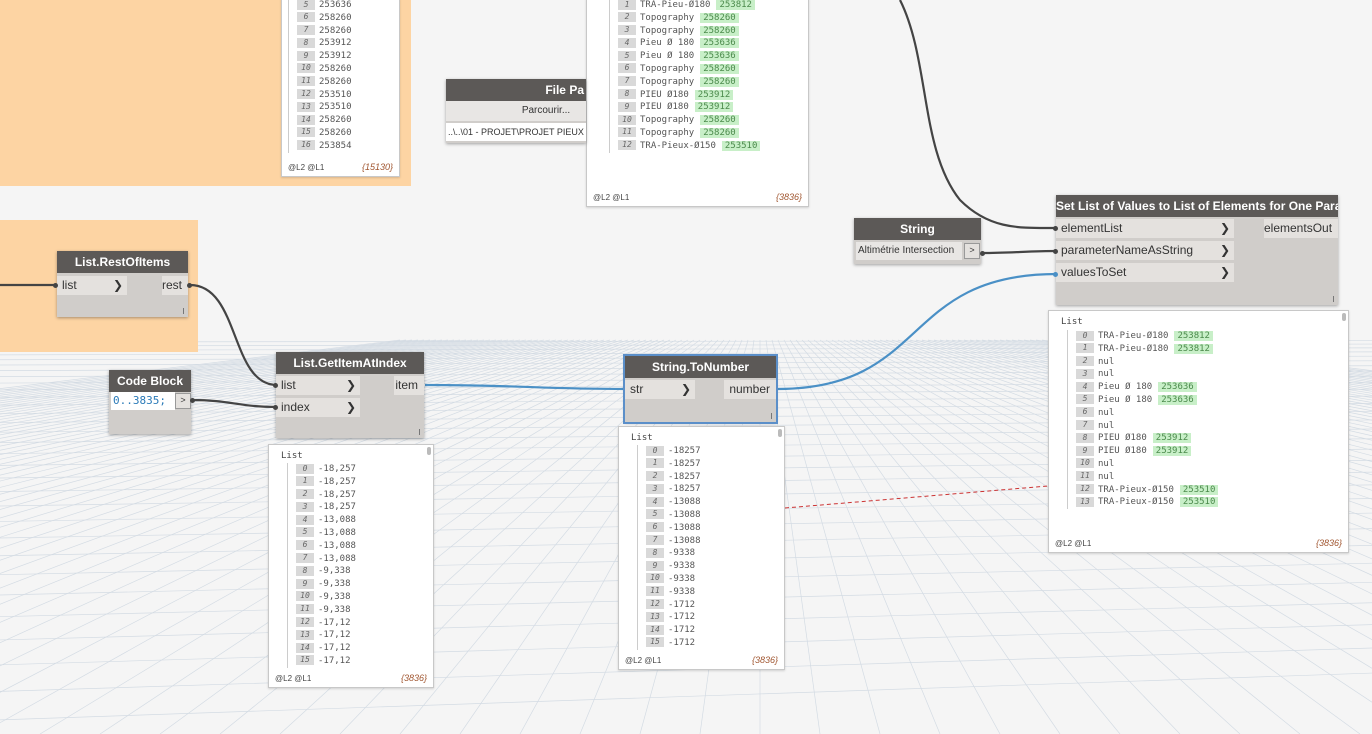  What do you see at coordinates (326, 469) in the screenshot?
I see `list-item: 0 -18,257` at bounding box center [326, 469].